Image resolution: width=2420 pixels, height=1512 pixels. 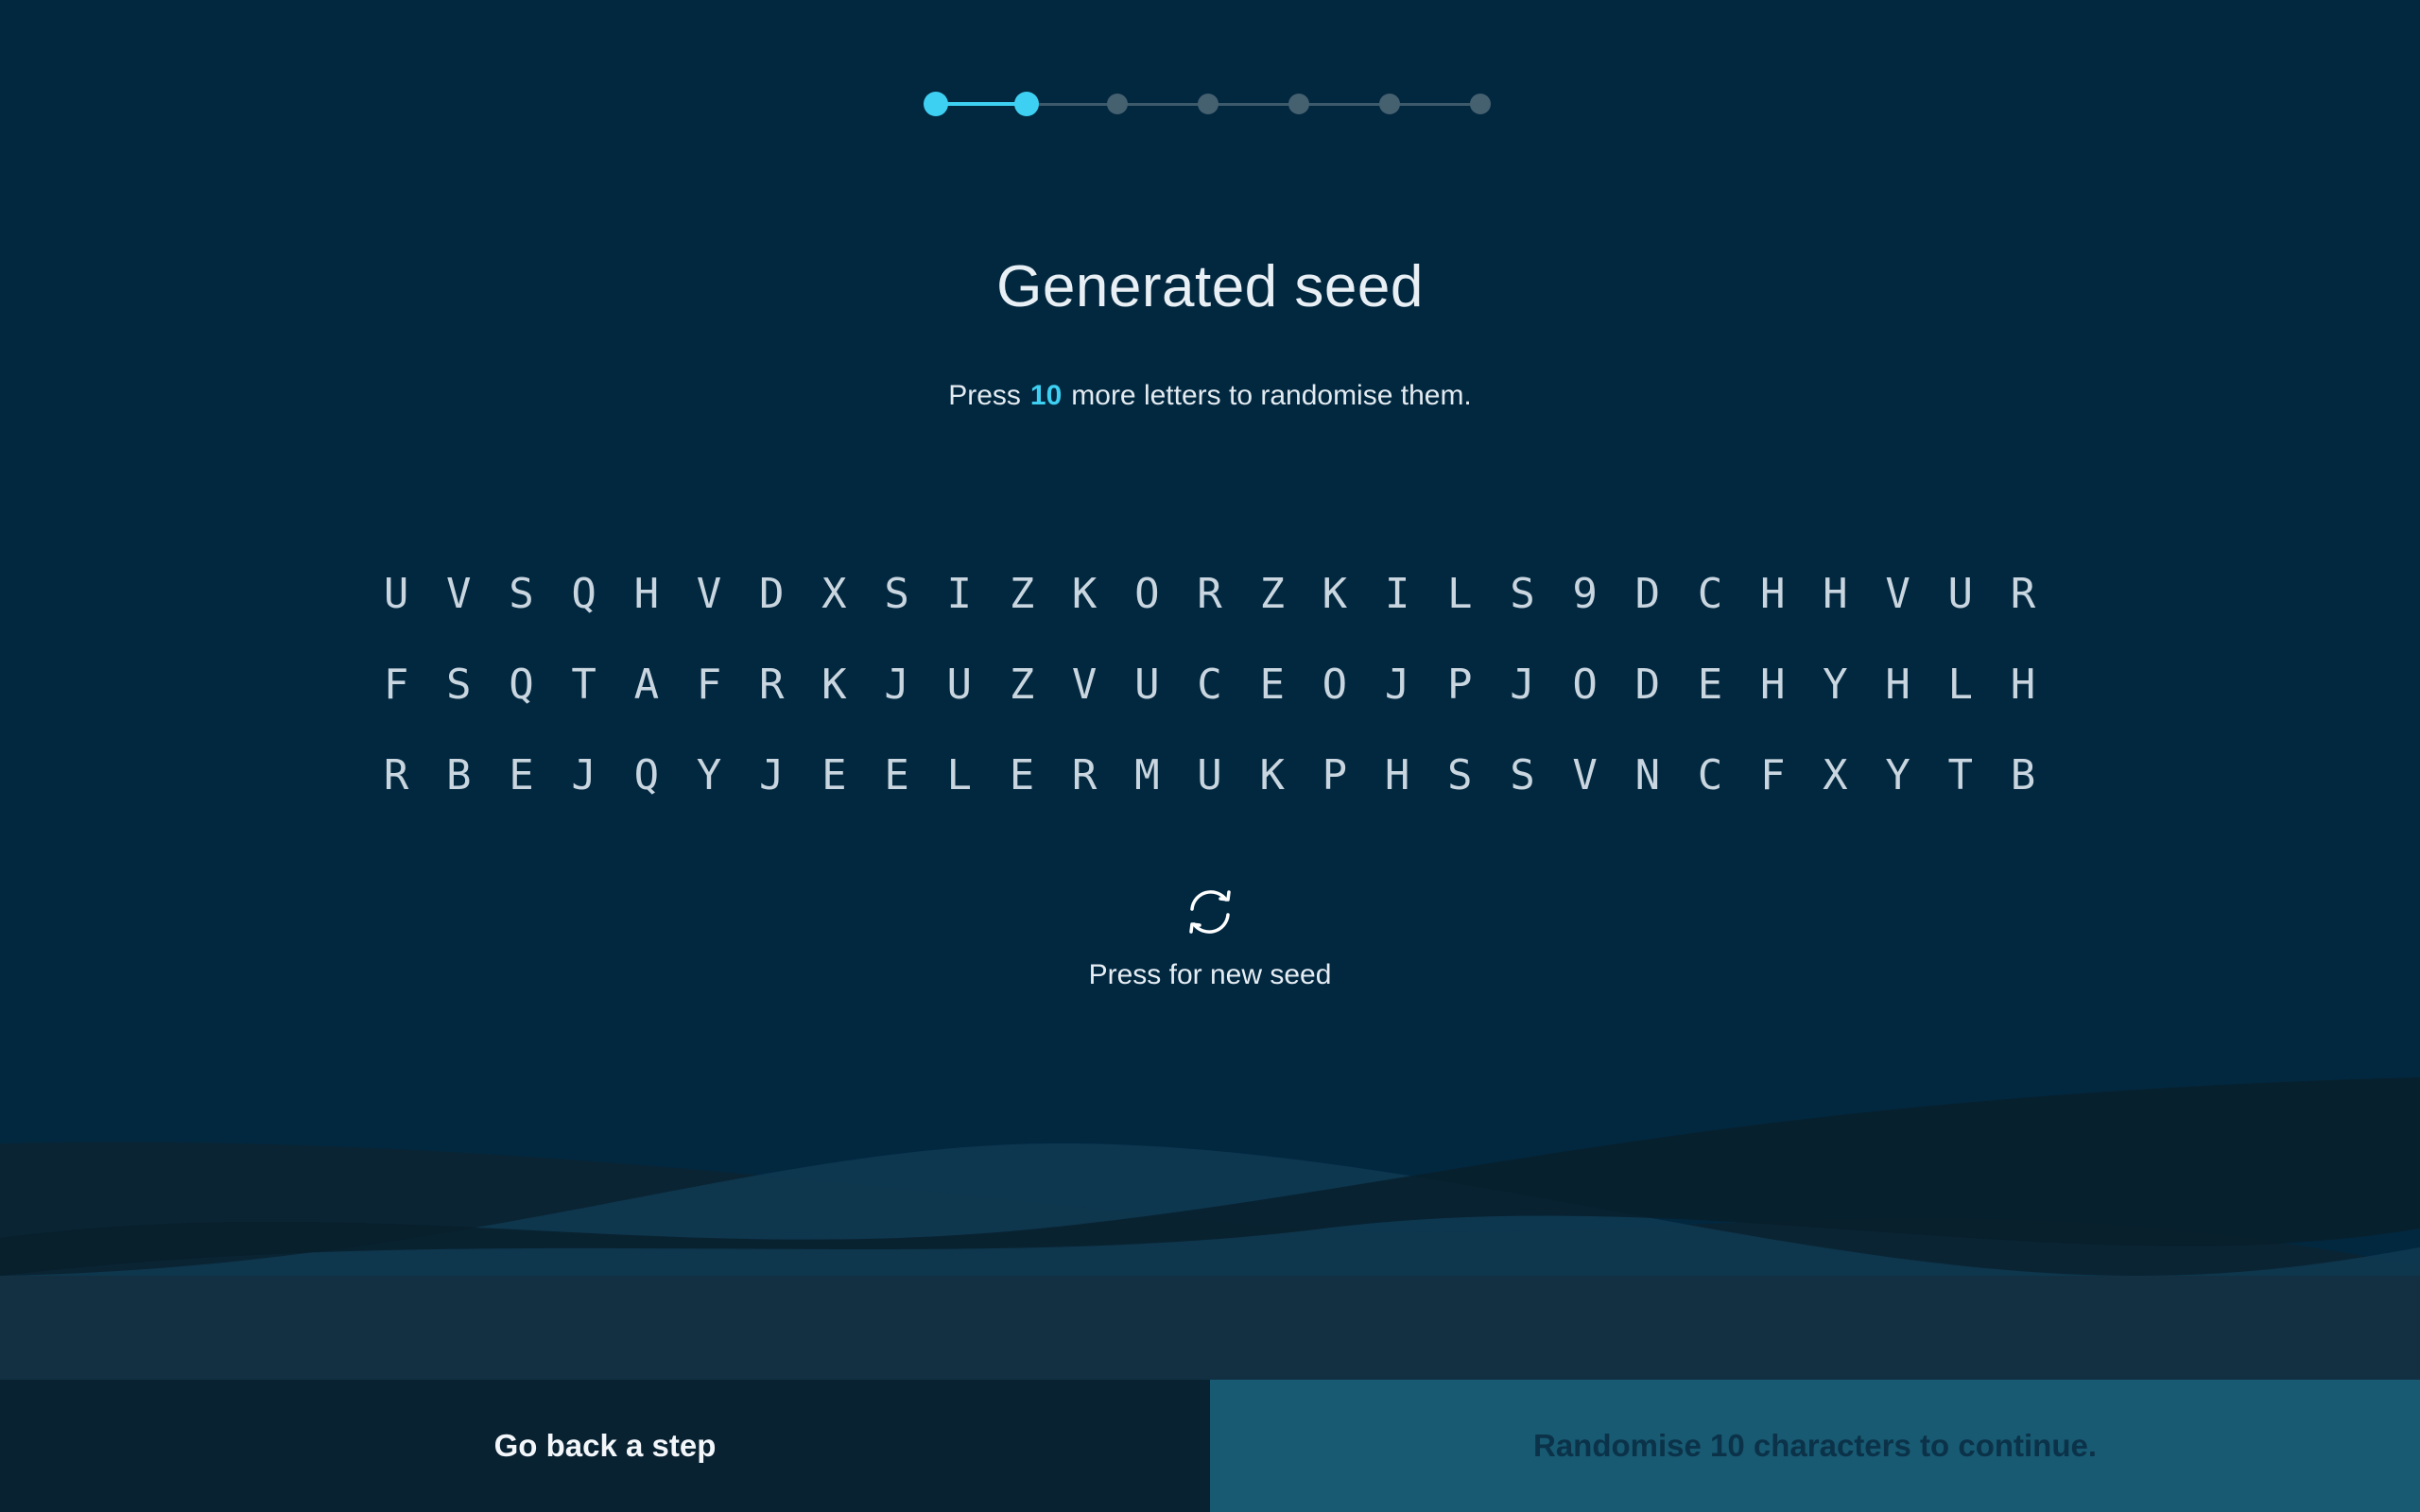 I want to click on new-seed-button: Press for new seed, so click(x=1210, y=937).